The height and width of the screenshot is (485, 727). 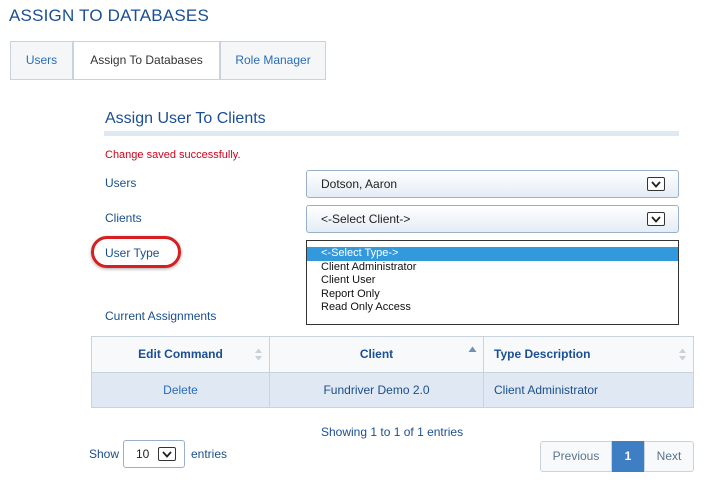 I want to click on tab-divider, so click(x=168, y=79).